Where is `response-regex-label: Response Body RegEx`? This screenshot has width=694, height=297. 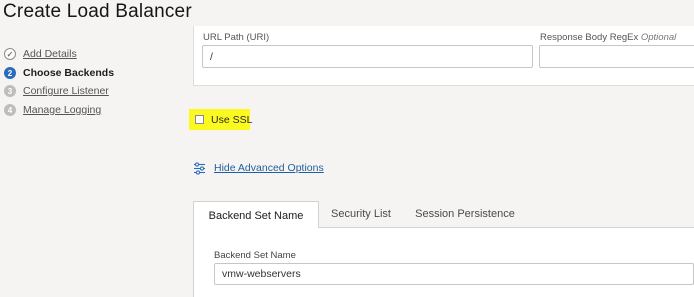
response-regex-label: Response Body RegEx is located at coordinates (589, 37).